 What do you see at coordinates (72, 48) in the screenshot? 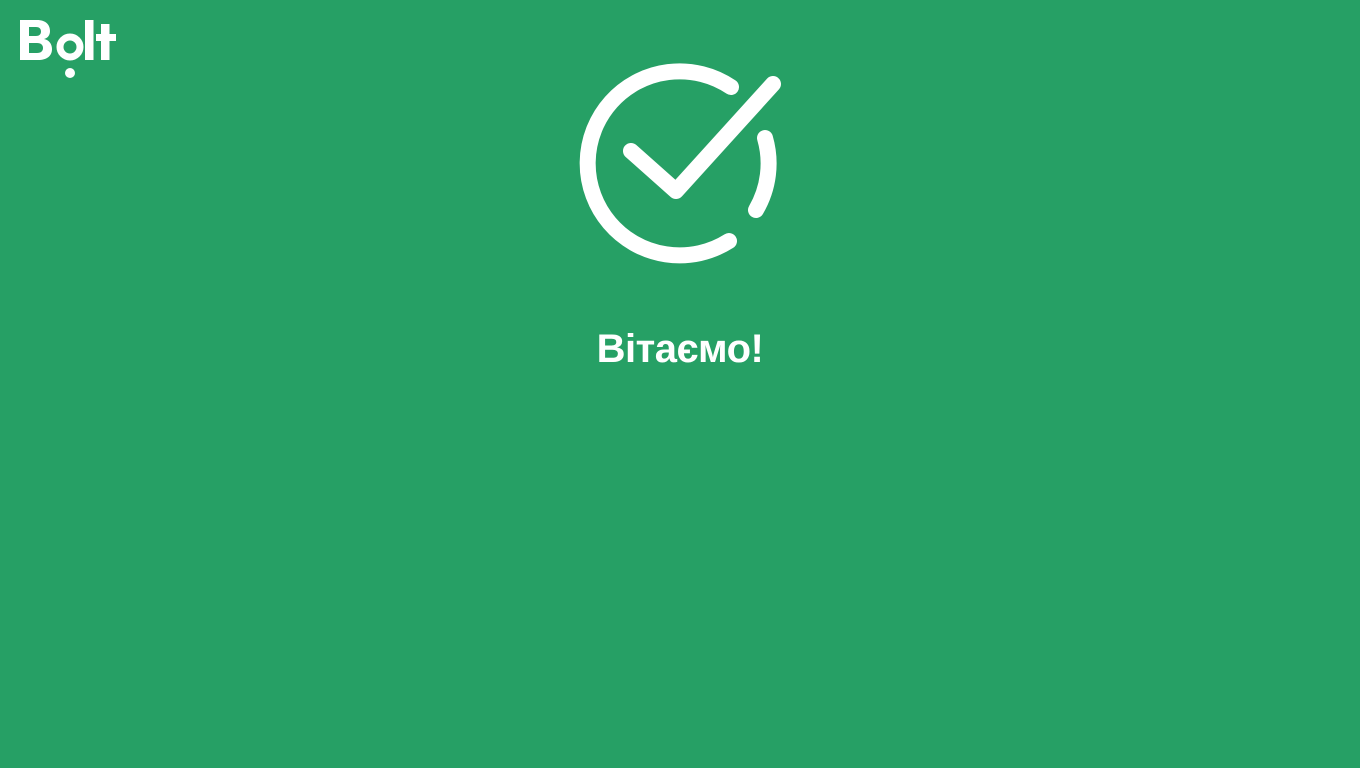
I see `bolt-logo` at bounding box center [72, 48].